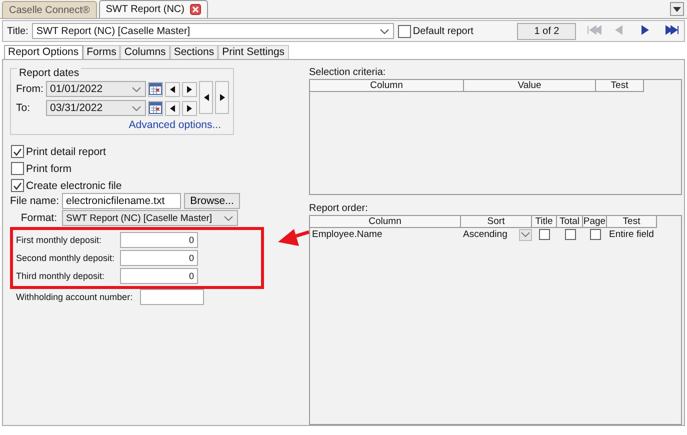 The height and width of the screenshot is (435, 687). What do you see at coordinates (496, 222) in the screenshot?
I see `column-header: Sort` at bounding box center [496, 222].